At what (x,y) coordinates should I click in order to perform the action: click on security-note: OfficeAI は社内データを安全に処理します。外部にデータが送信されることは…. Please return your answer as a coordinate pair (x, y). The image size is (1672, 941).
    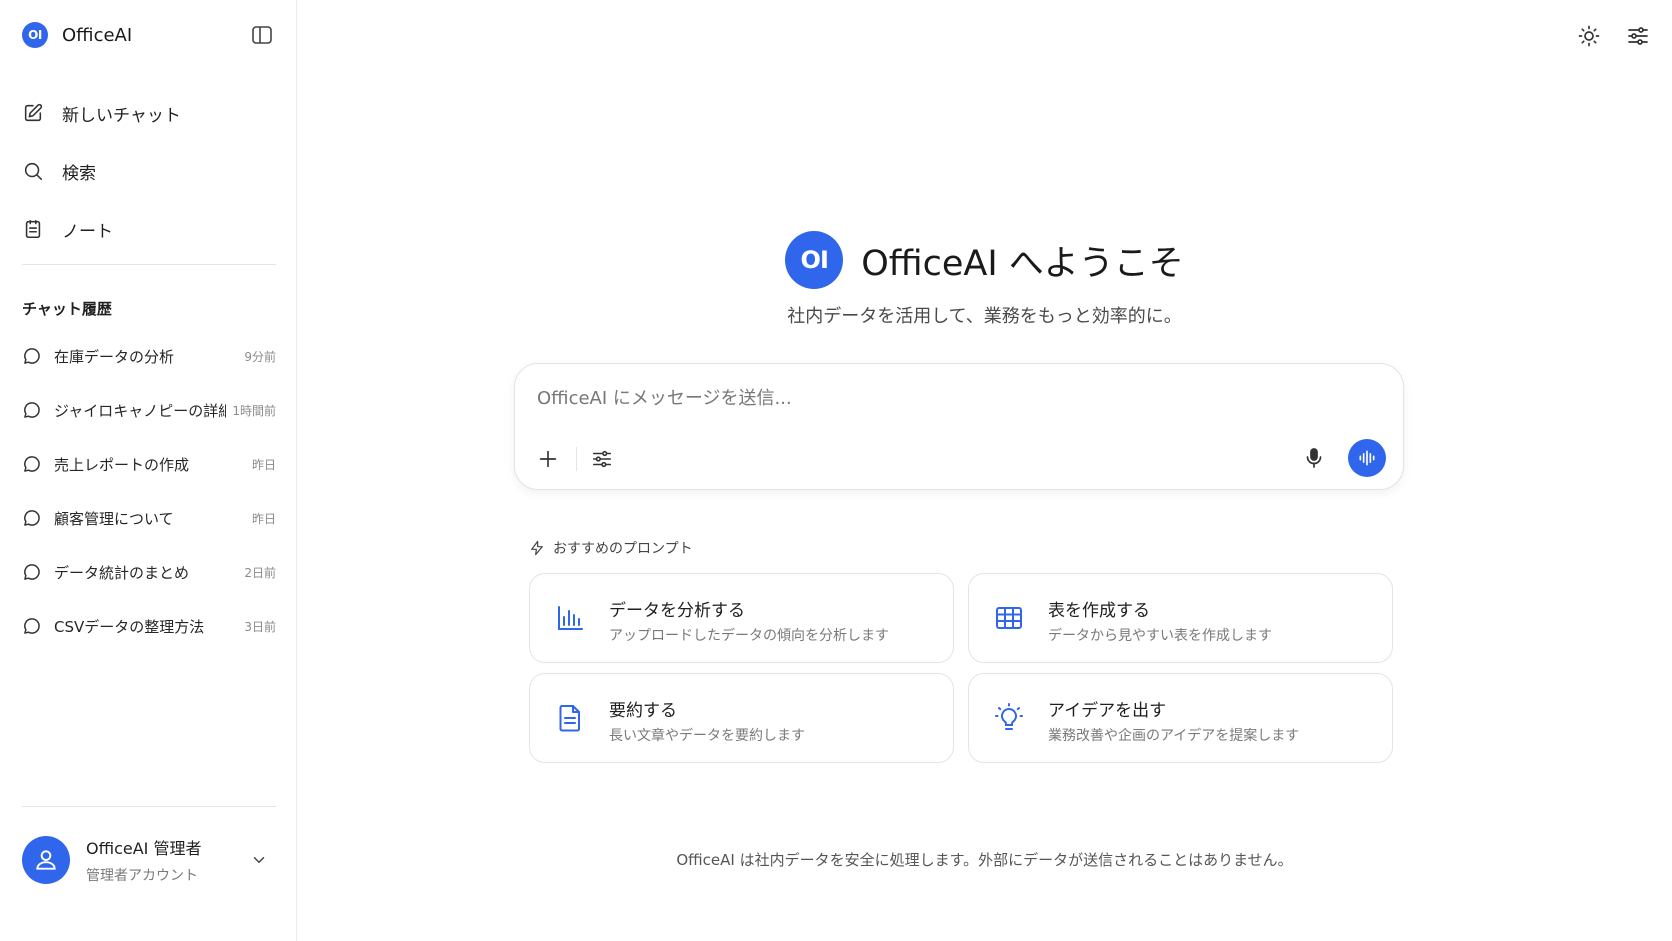
    Looking at the image, I should click on (984, 860).